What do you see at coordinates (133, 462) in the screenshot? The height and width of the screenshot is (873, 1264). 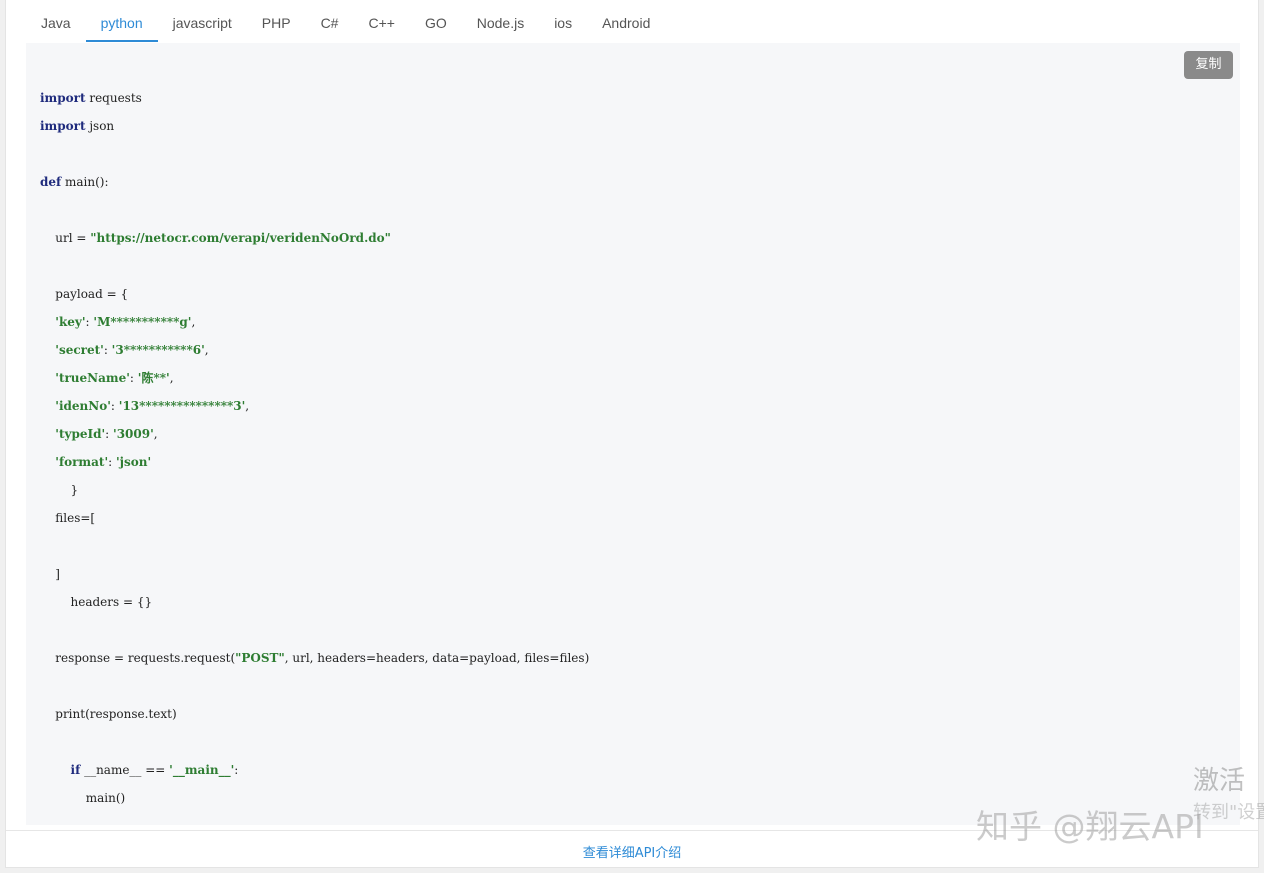 I see `code-string: 'json'` at bounding box center [133, 462].